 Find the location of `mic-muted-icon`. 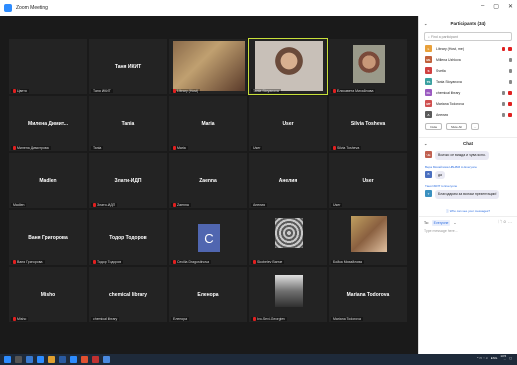

mic-muted-icon is located at coordinates (334, 91).